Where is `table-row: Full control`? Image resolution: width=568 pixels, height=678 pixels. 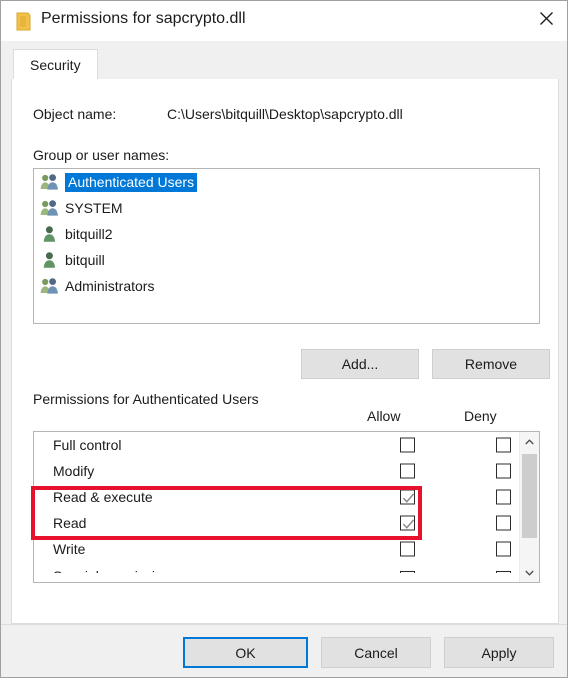
table-row: Full control is located at coordinates (275, 445).